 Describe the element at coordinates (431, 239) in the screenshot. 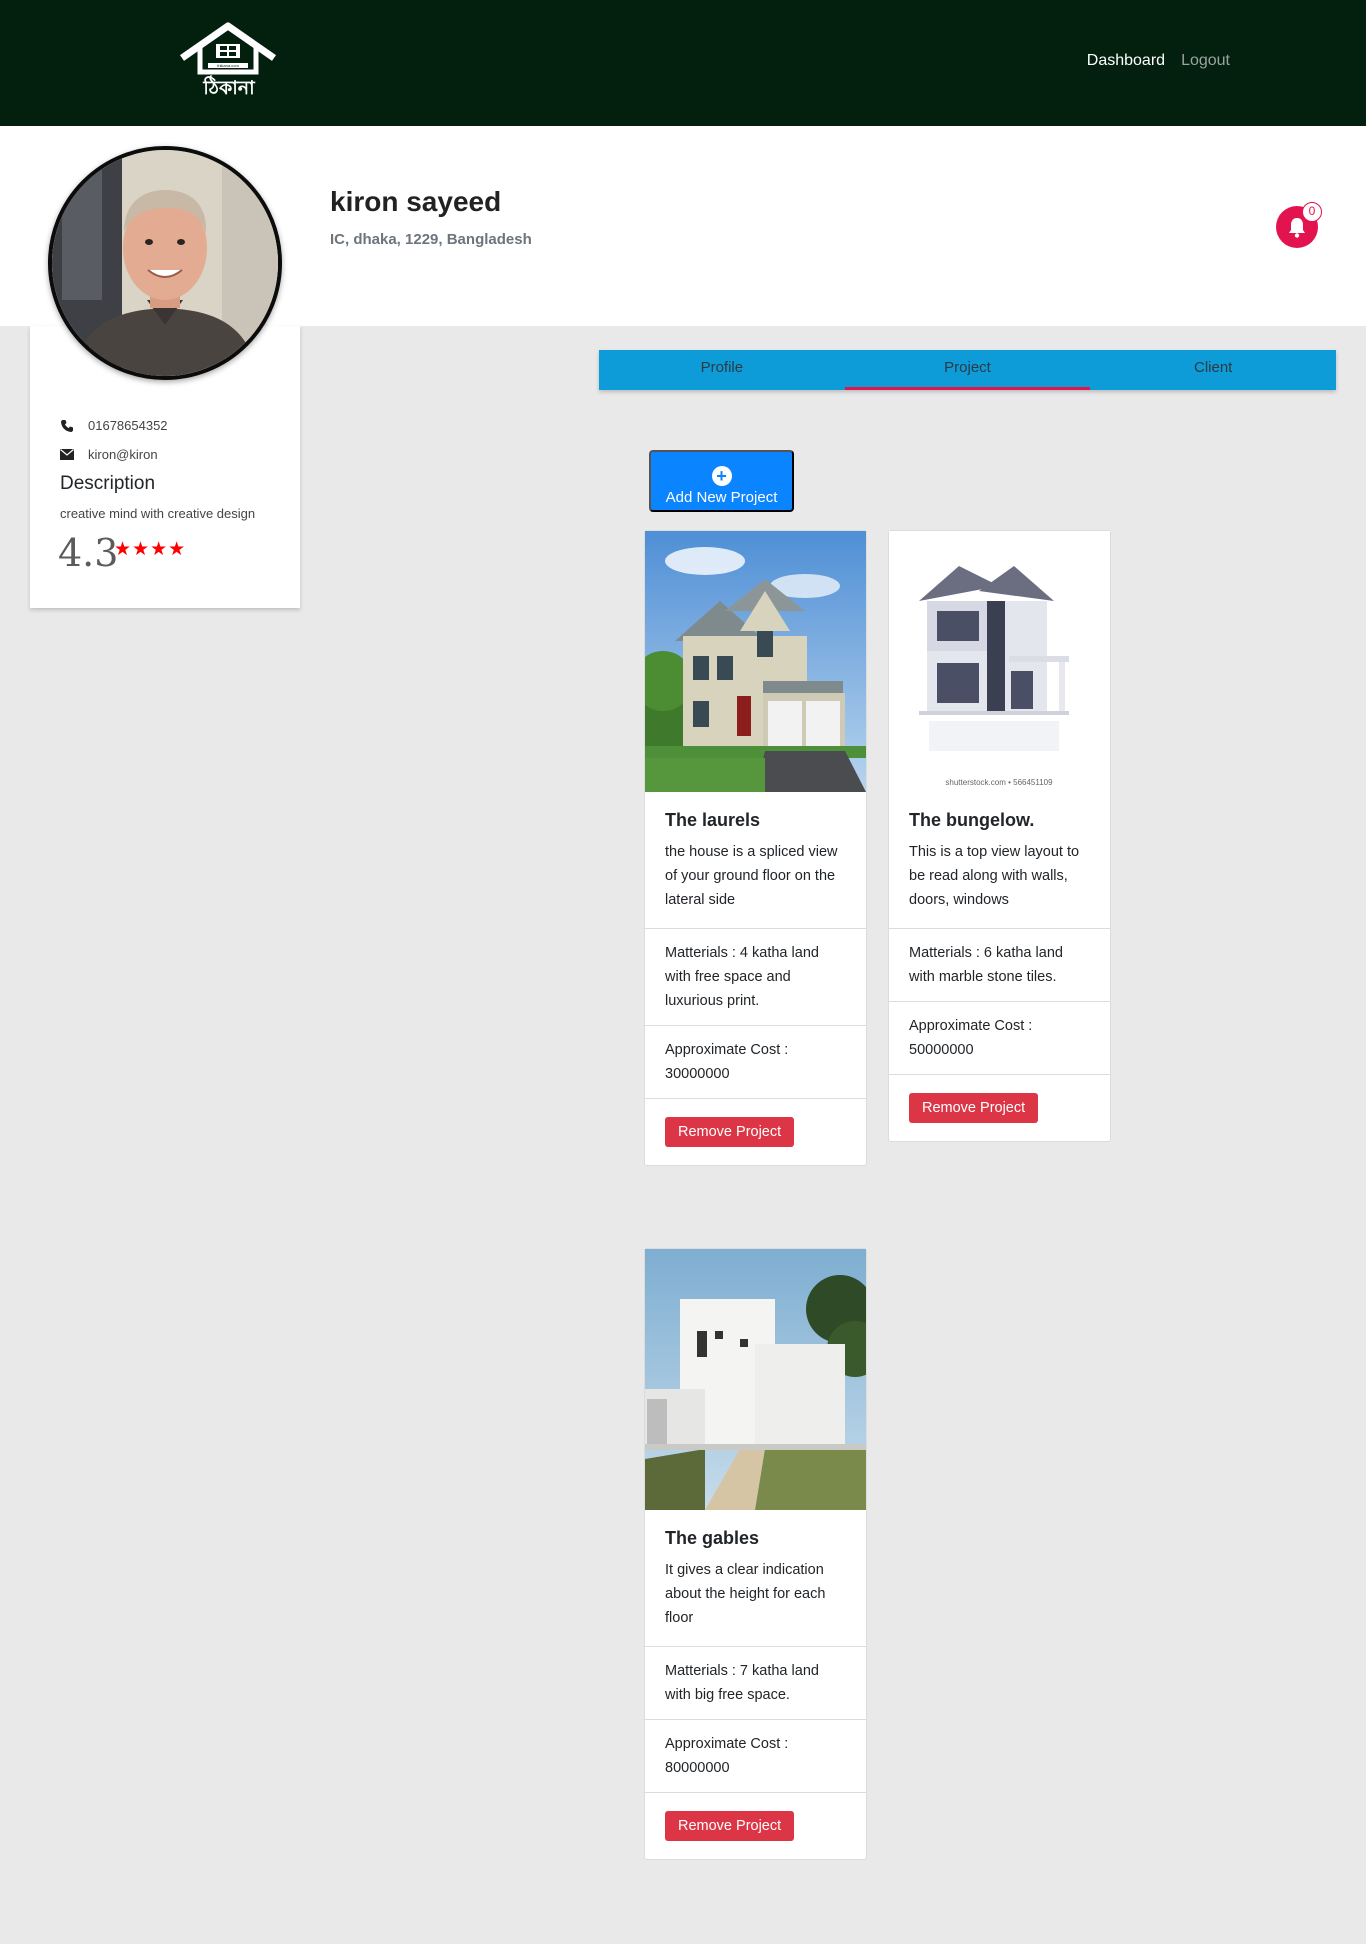

I see `user-address: IC, dhaka, 1229, Bangladesh` at that location.